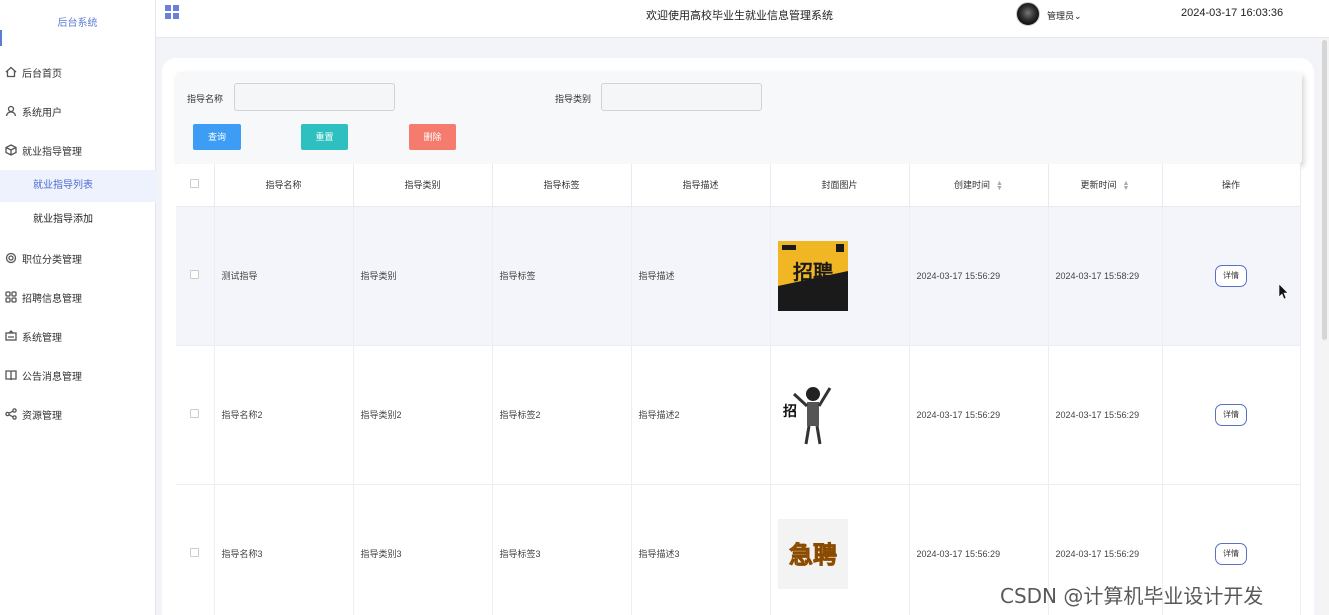 The width and height of the screenshot is (1329, 615). Describe the element at coordinates (1105, 415) in the screenshot. I see `cell-updated: 2024-03-17 15:56:29` at that location.